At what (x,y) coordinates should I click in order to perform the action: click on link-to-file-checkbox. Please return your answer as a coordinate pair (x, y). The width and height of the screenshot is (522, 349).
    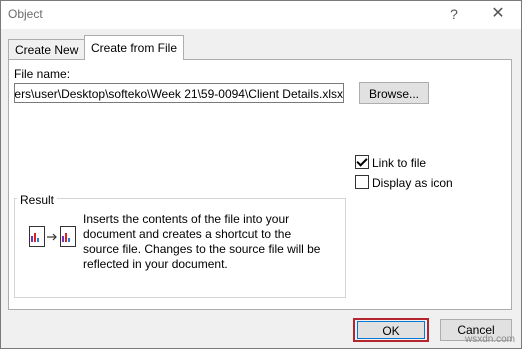
    Looking at the image, I should click on (362, 162).